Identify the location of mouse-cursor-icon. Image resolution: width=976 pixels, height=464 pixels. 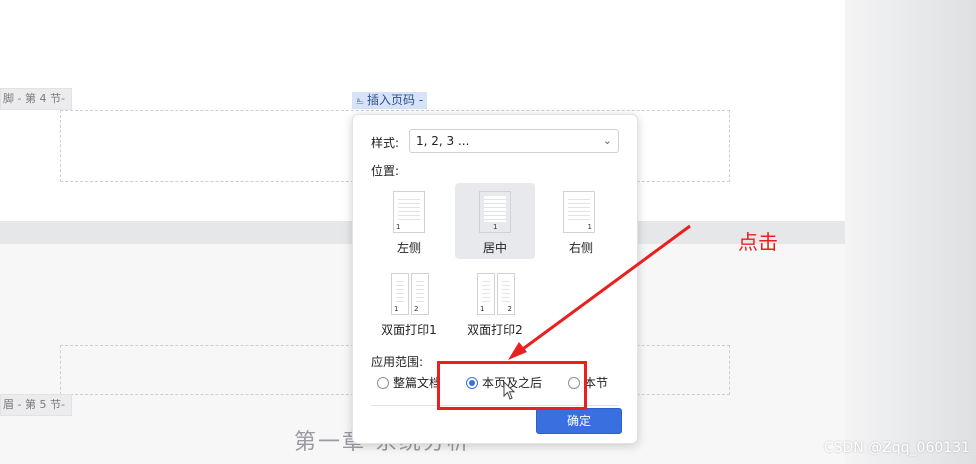
(509, 390).